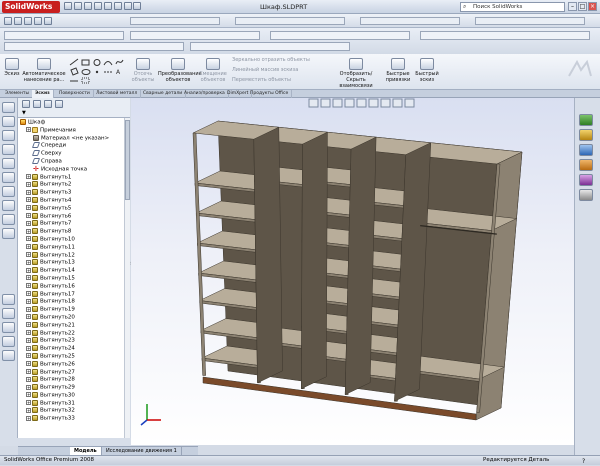  What do you see at coordinates (59, 104) in the screenshot?
I see `dimxpert-tab-icon` at bounding box center [59, 104].